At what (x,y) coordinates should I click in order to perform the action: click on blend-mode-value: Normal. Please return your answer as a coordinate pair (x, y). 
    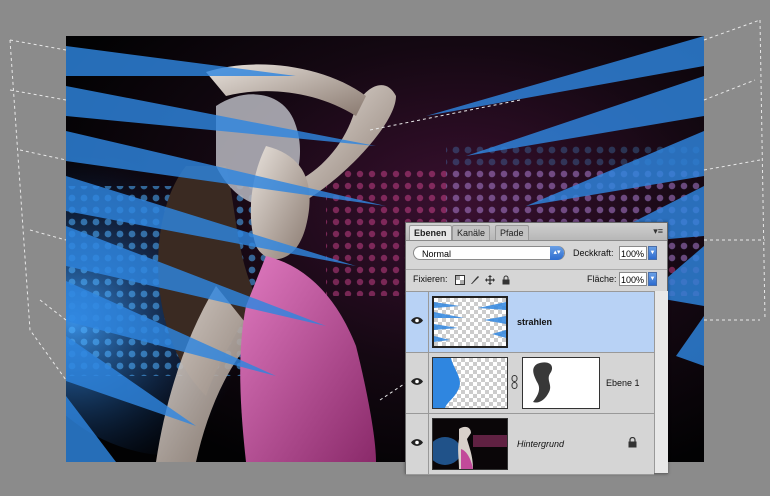
    Looking at the image, I should click on (437, 254).